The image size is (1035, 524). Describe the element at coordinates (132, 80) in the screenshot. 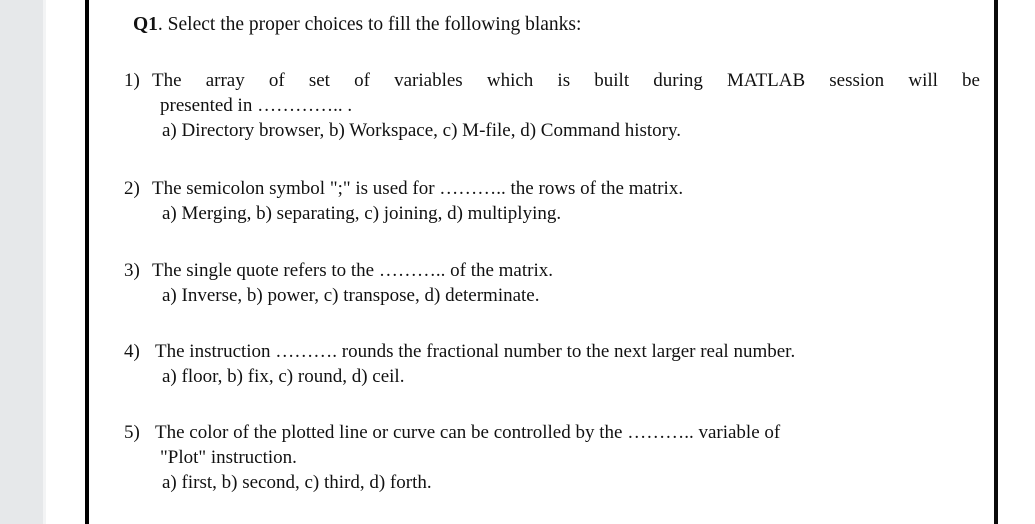

I see `item-marker: 1)` at that location.